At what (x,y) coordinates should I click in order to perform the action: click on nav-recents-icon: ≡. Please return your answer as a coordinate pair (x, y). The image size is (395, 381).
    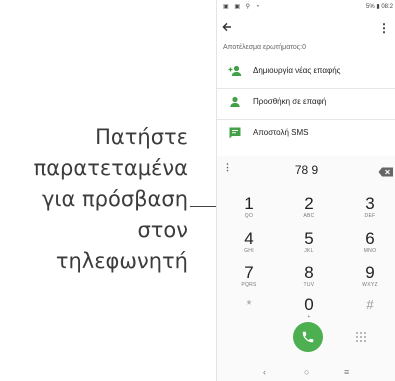
    Looking at the image, I should click on (346, 372).